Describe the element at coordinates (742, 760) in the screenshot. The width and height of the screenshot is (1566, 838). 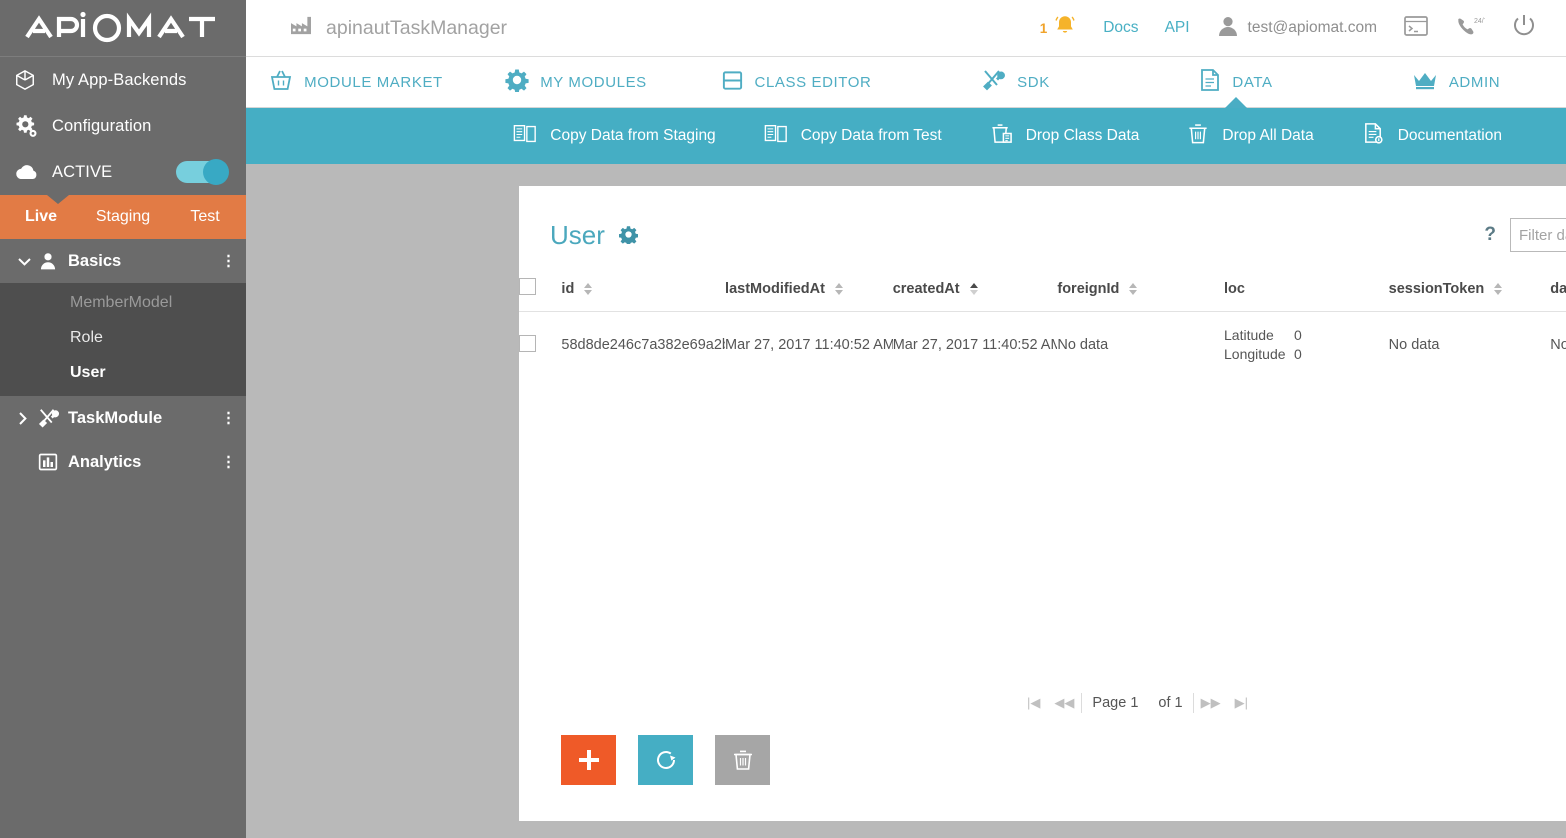
I see `delete-button` at that location.